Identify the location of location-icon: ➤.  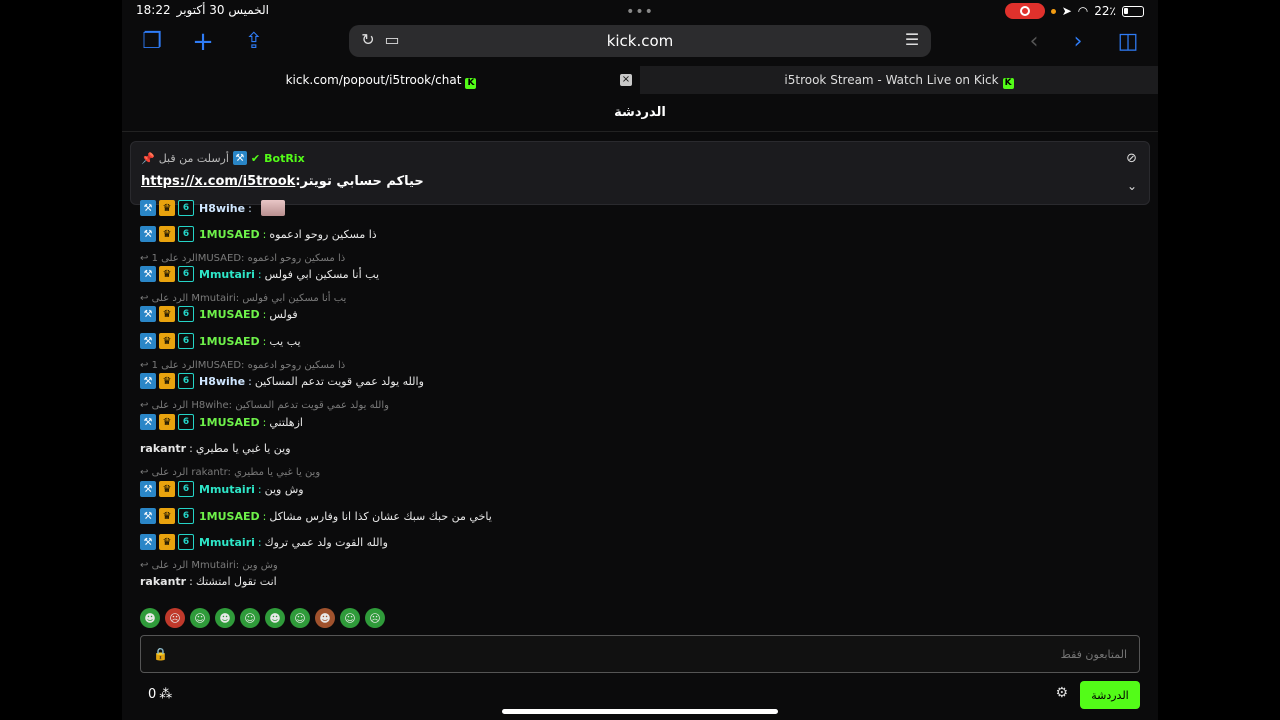
(1066, 11).